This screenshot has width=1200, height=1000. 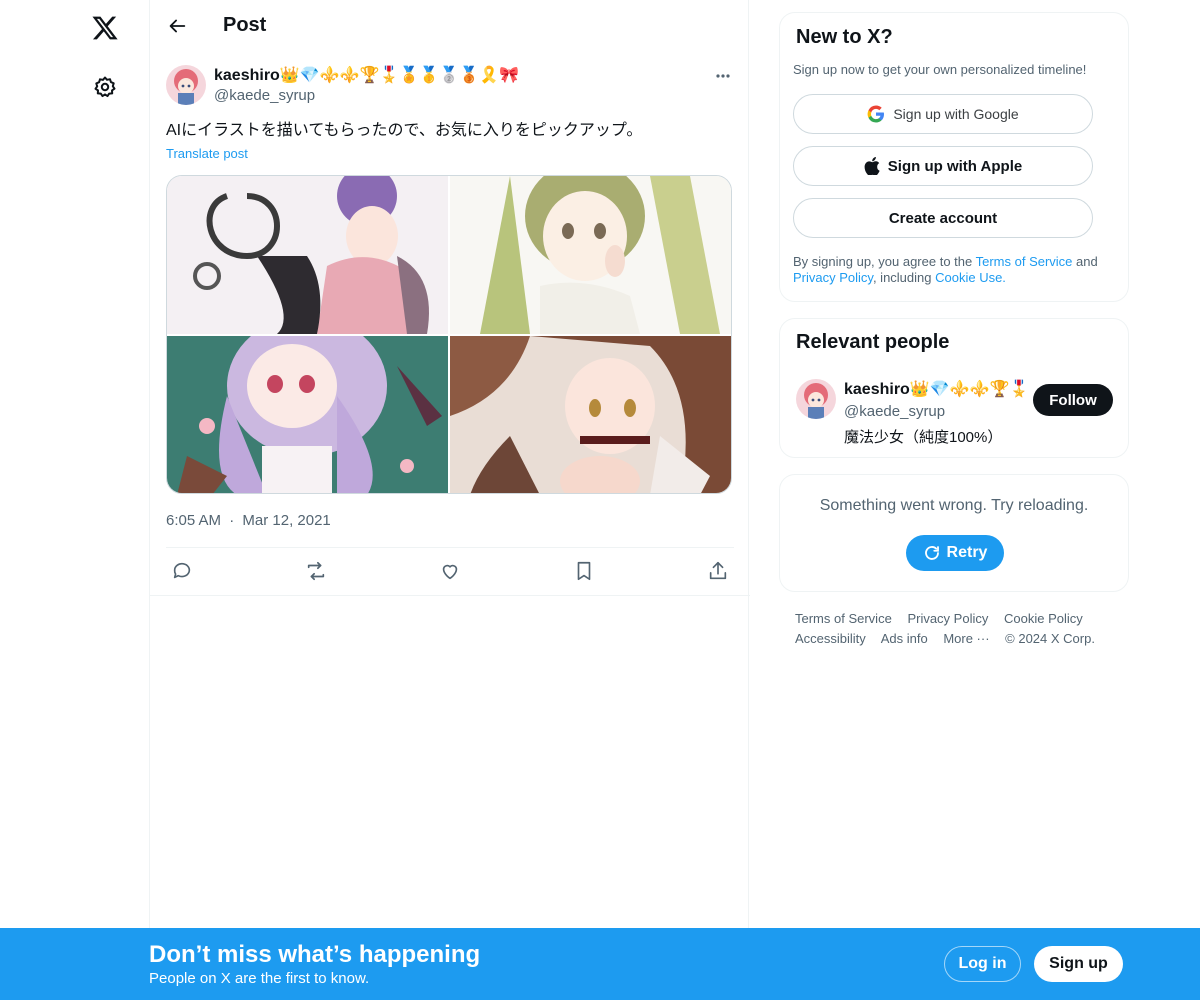 What do you see at coordinates (982, 964) in the screenshot?
I see `login-button: Log in` at bounding box center [982, 964].